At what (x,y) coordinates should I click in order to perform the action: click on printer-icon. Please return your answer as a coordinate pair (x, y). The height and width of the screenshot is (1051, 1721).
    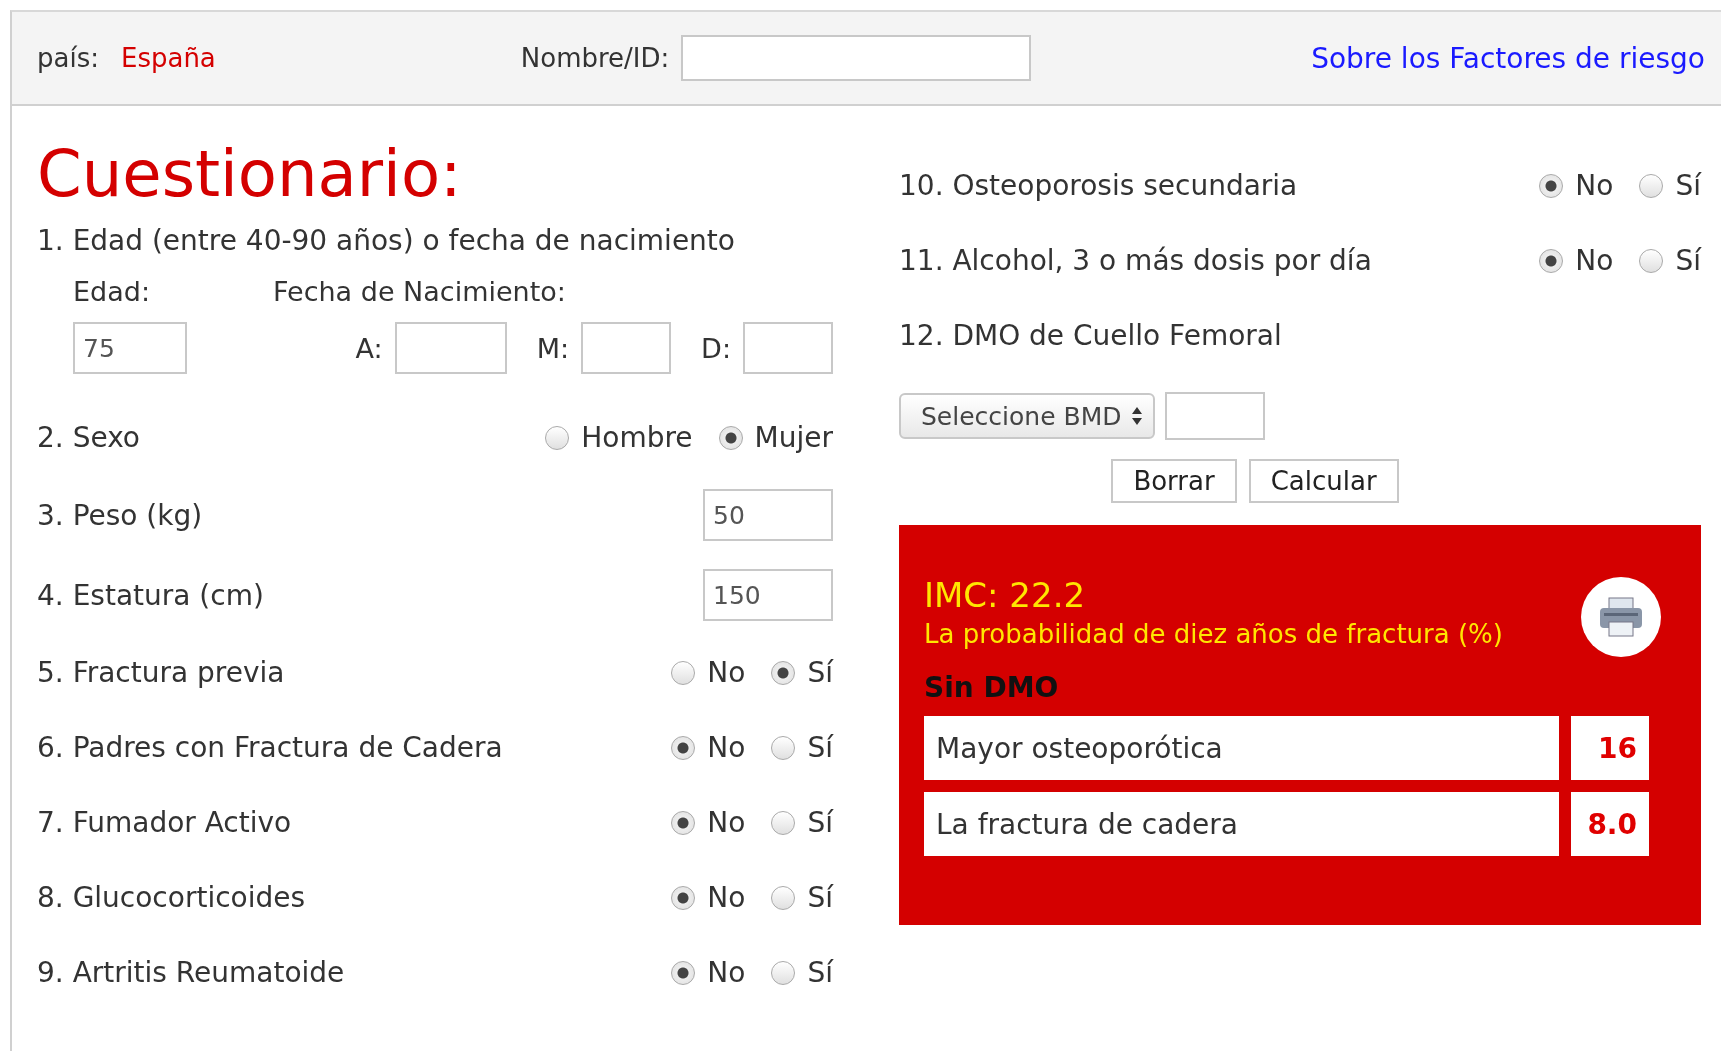
    Looking at the image, I should click on (1621, 617).